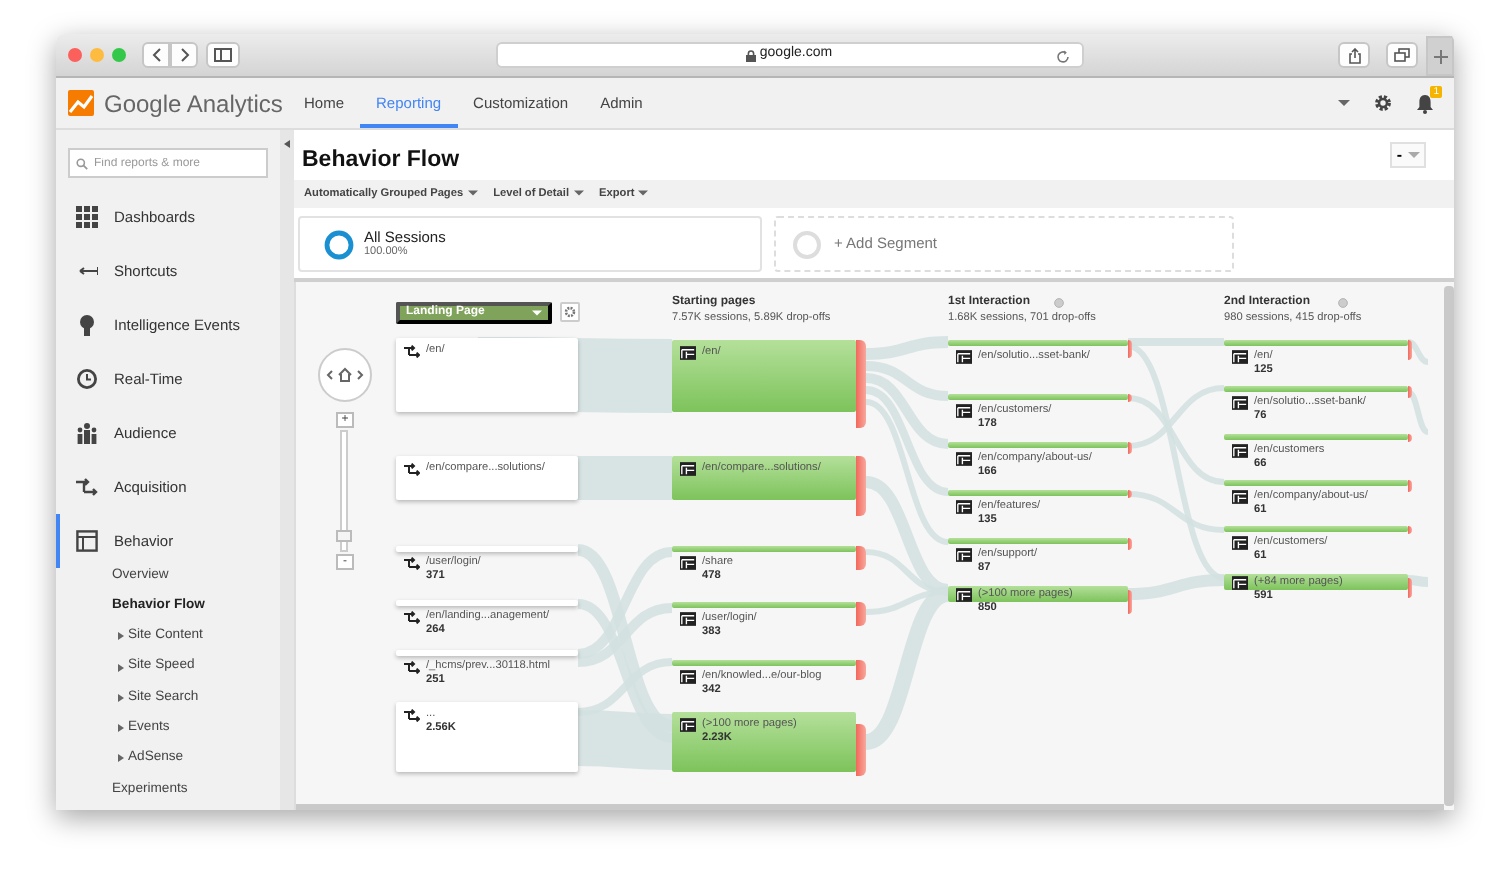 Image resolution: width=1510 pixels, height=888 pixels. I want to click on horizontal-scrollbar, so click(870, 807).